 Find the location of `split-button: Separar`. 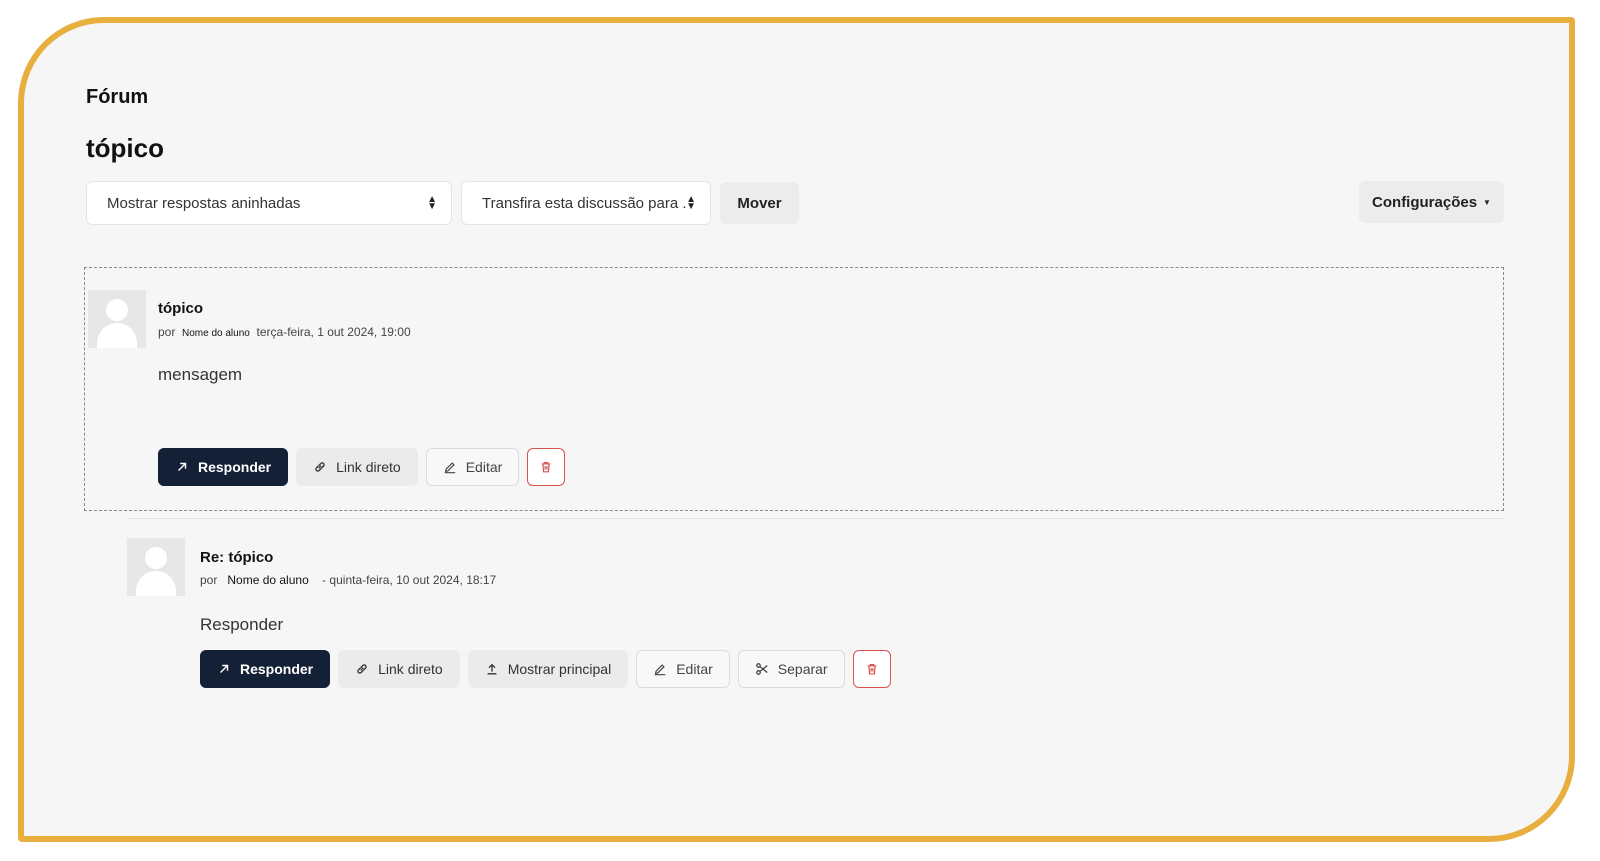

split-button: Separar is located at coordinates (791, 669).